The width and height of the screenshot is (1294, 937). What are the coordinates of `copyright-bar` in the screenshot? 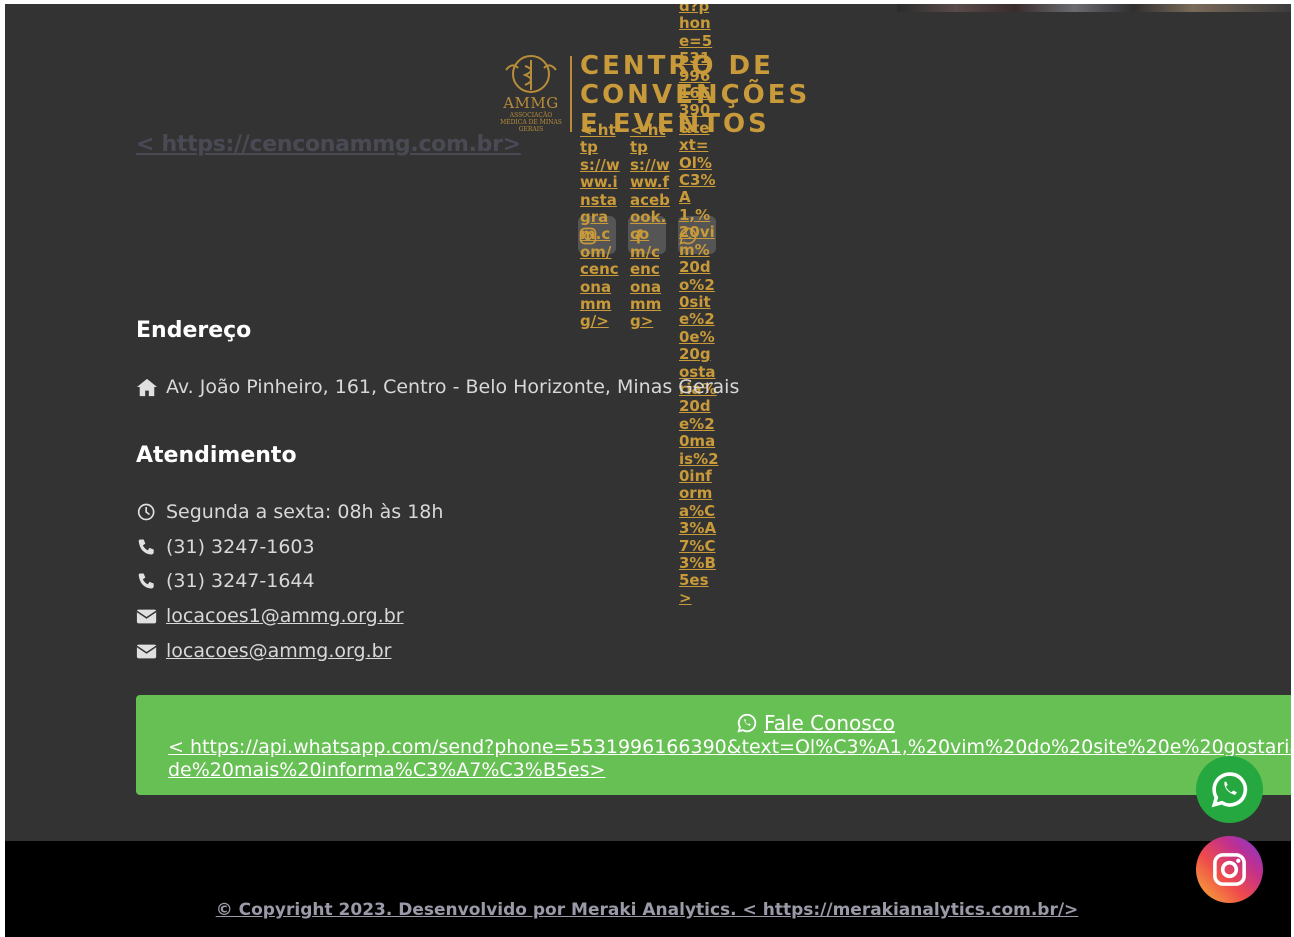 It's located at (648, 889).